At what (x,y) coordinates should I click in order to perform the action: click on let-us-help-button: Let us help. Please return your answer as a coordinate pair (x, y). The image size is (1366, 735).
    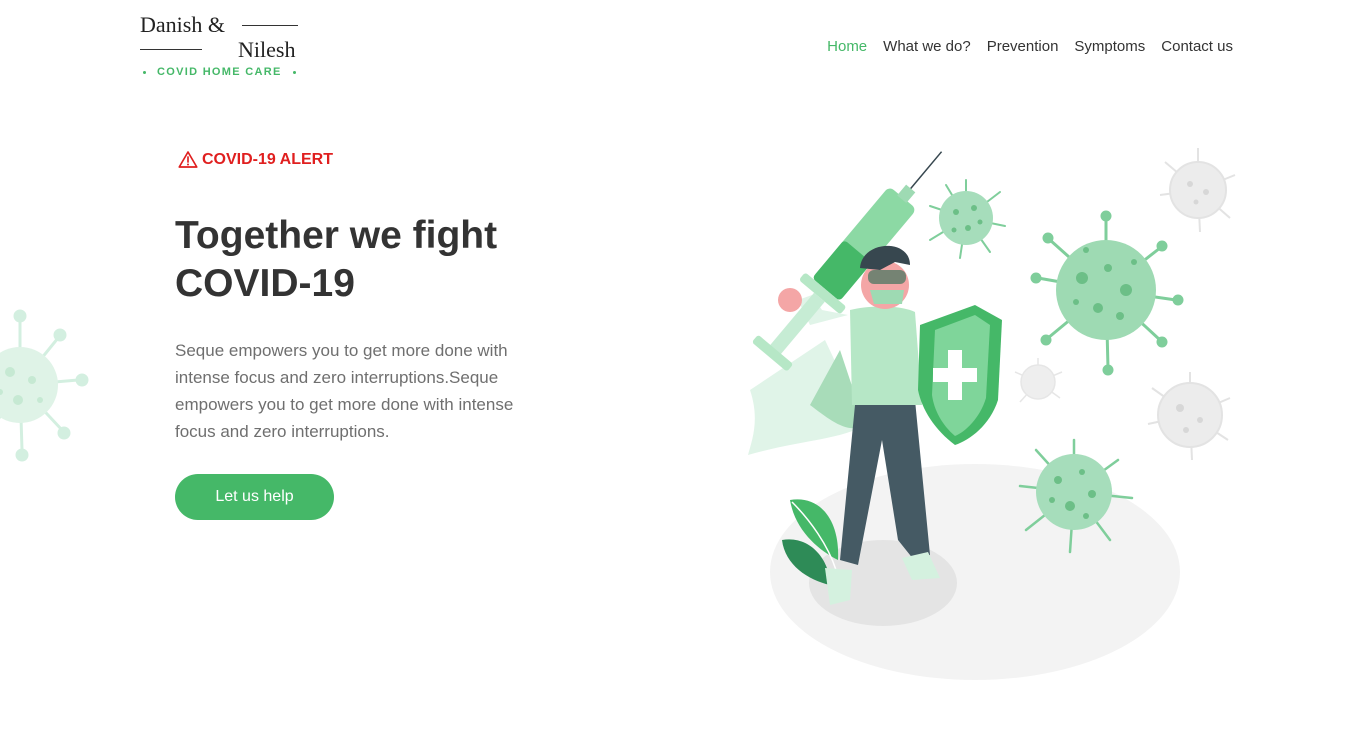
    Looking at the image, I should click on (254, 497).